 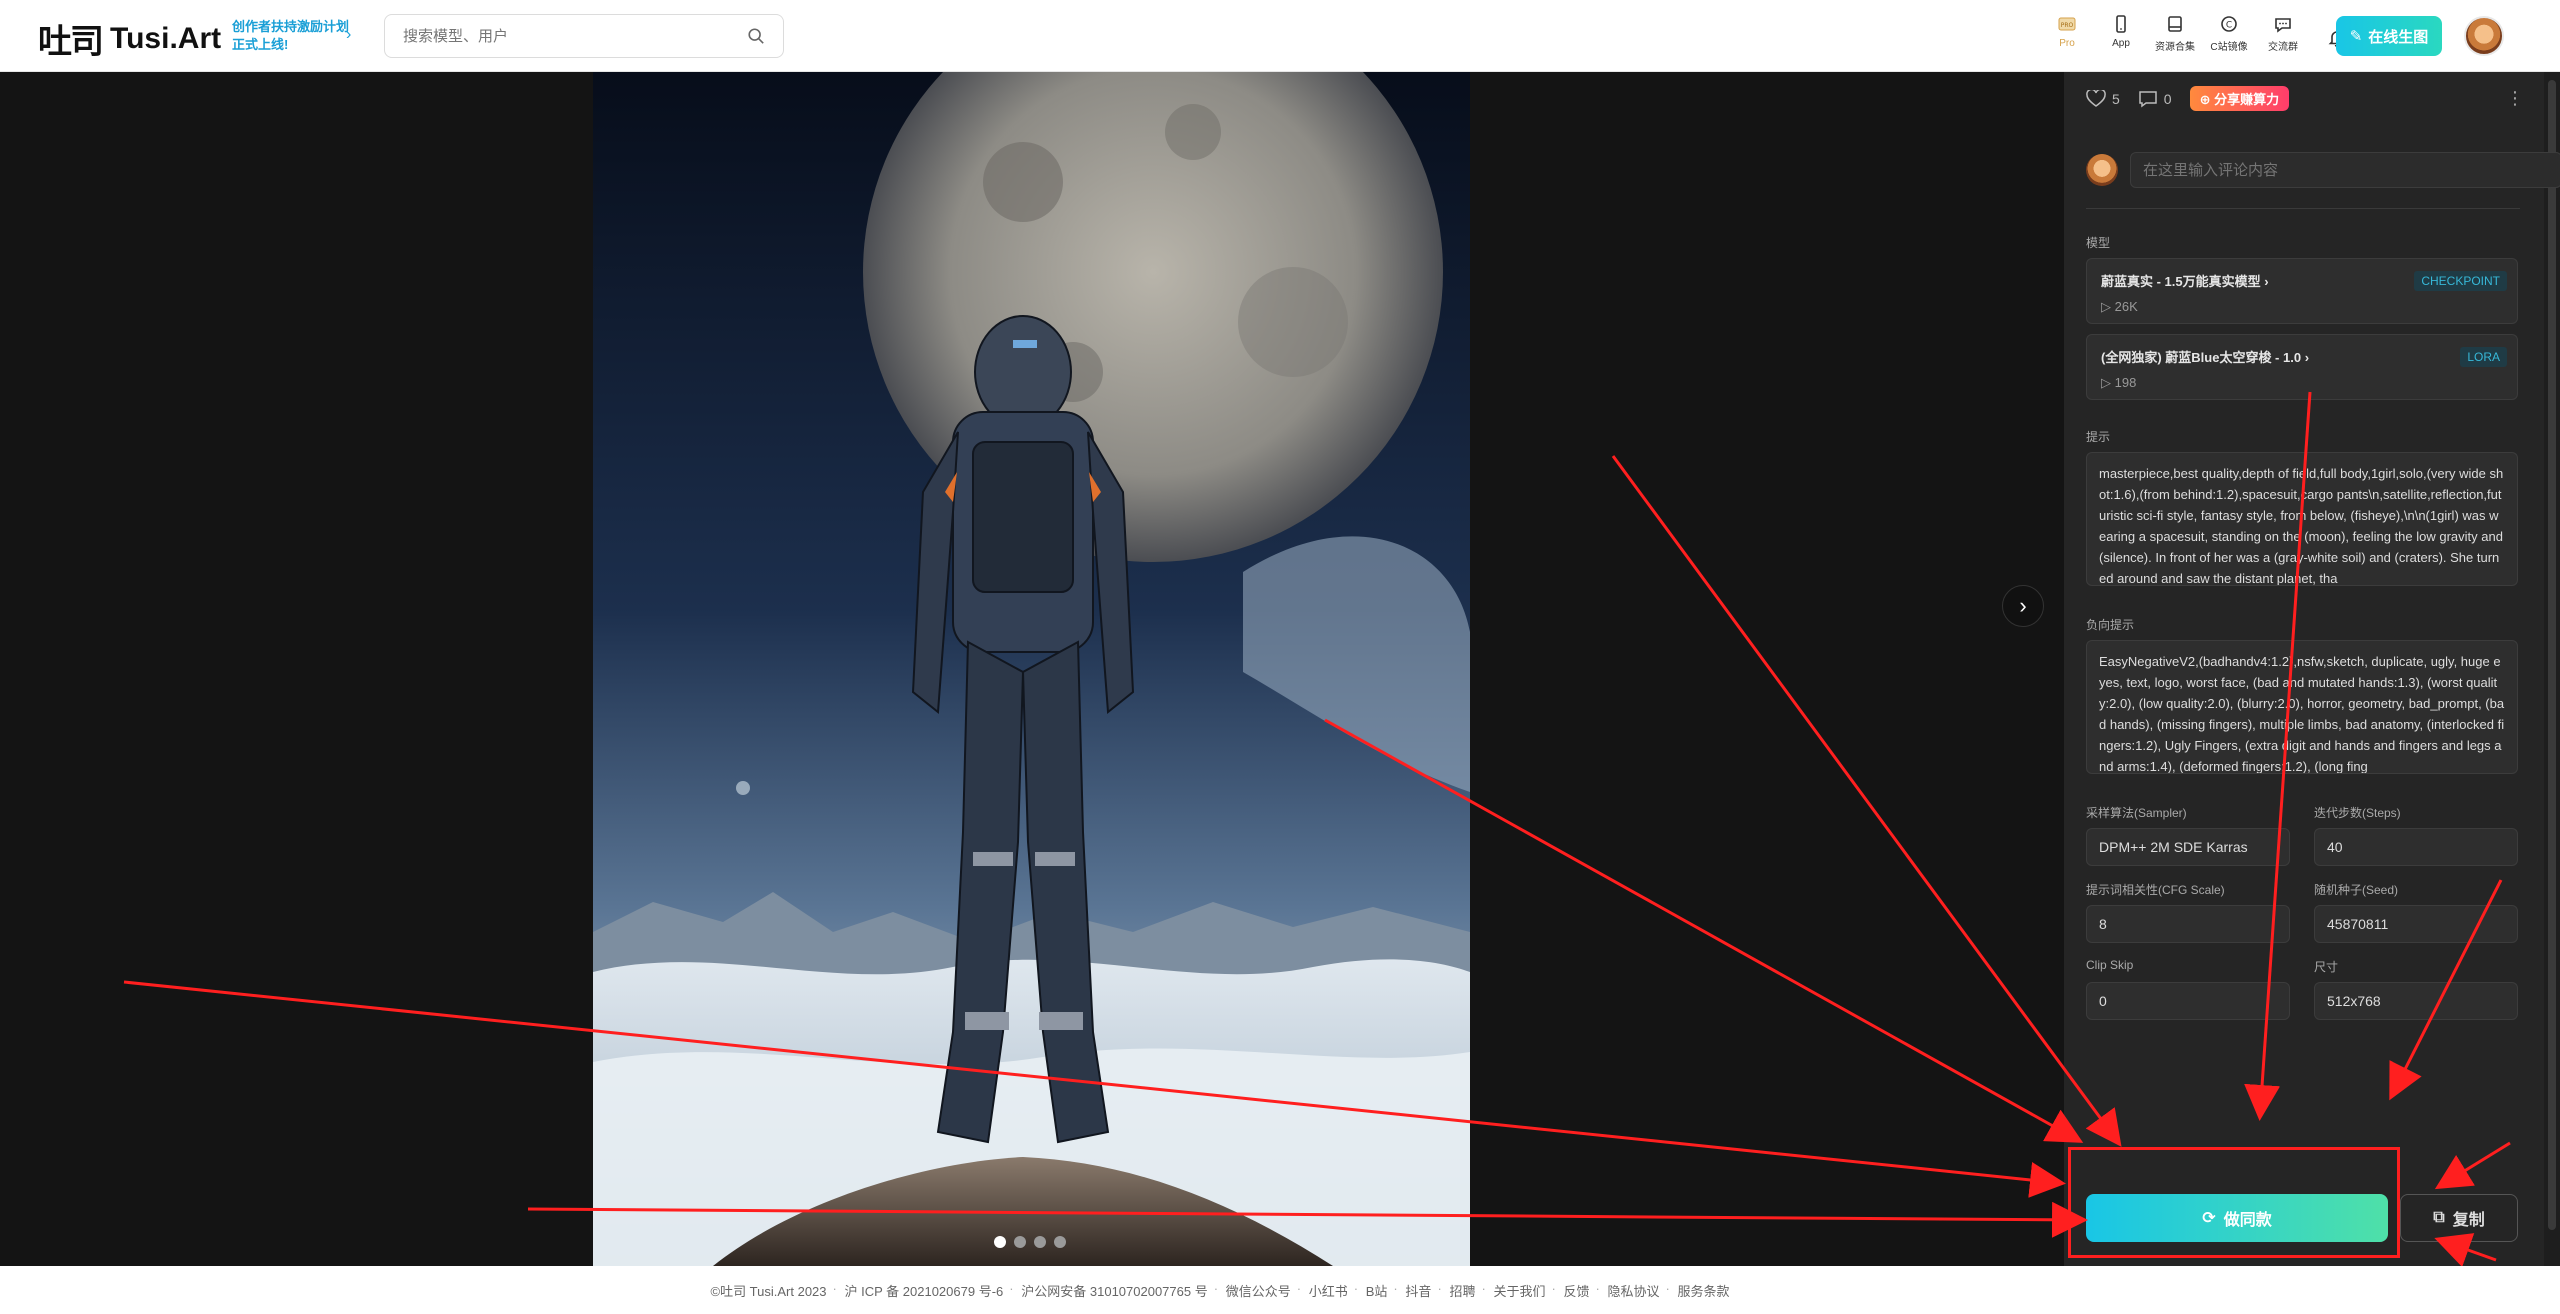 What do you see at coordinates (2302, 291) in the screenshot?
I see `model-card-checkpoint: 蔚蓝真实 - 1.5万能真实模型 › ▷ 26K CHECKPOINT` at bounding box center [2302, 291].